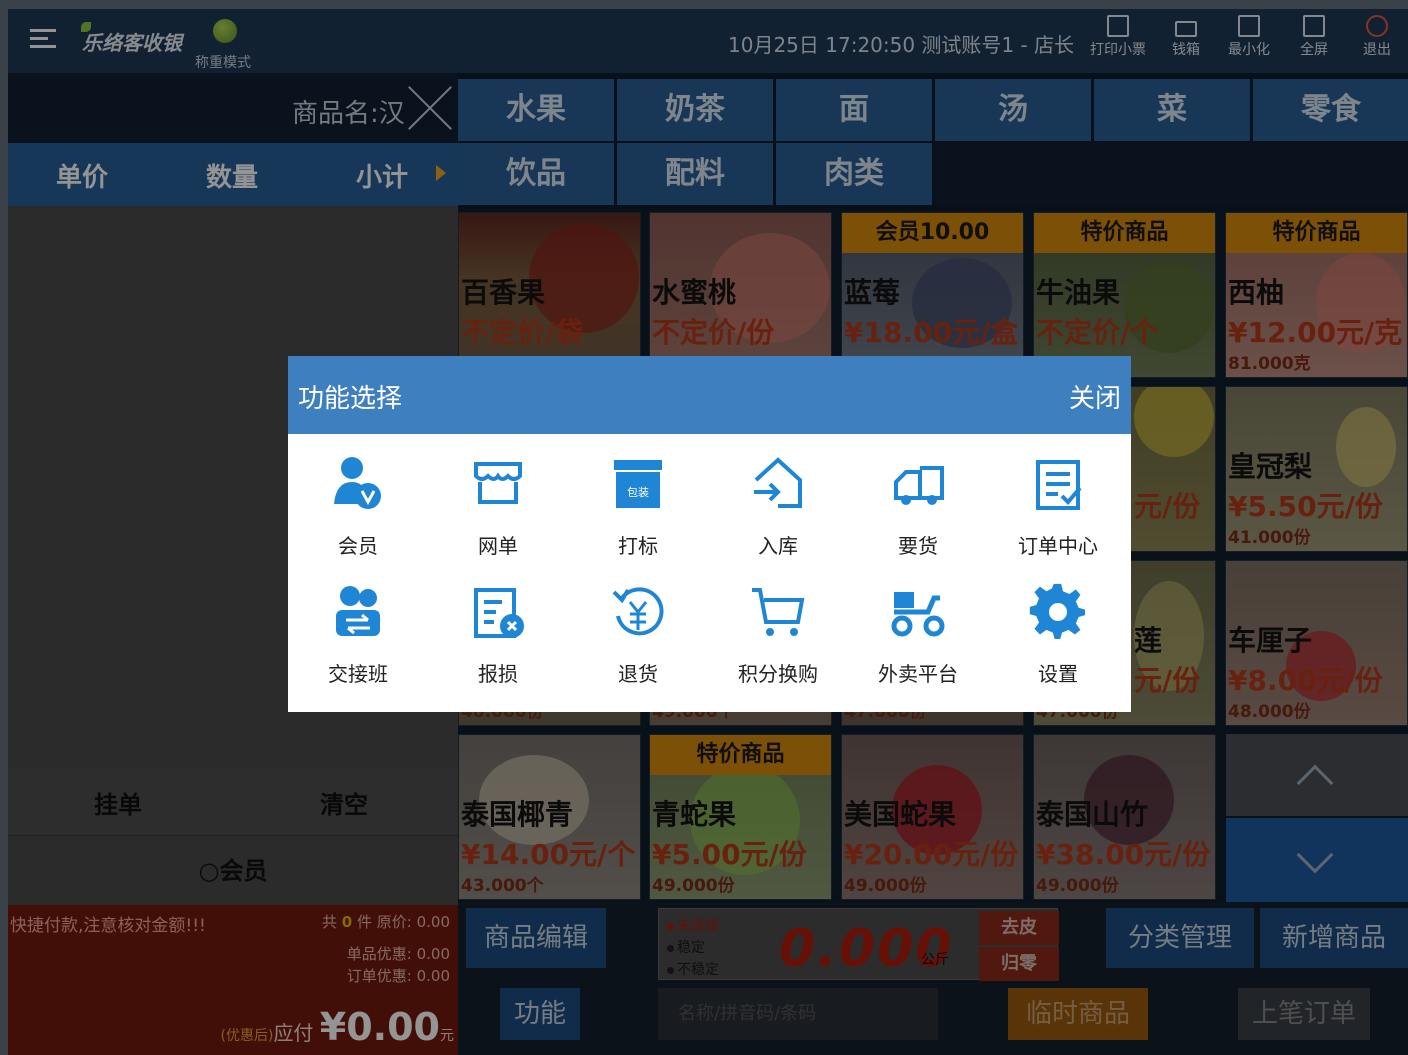 Image resolution: width=1408 pixels, height=1055 pixels. Describe the element at coordinates (919, 485) in the screenshot. I see `request-goods-icon` at that location.